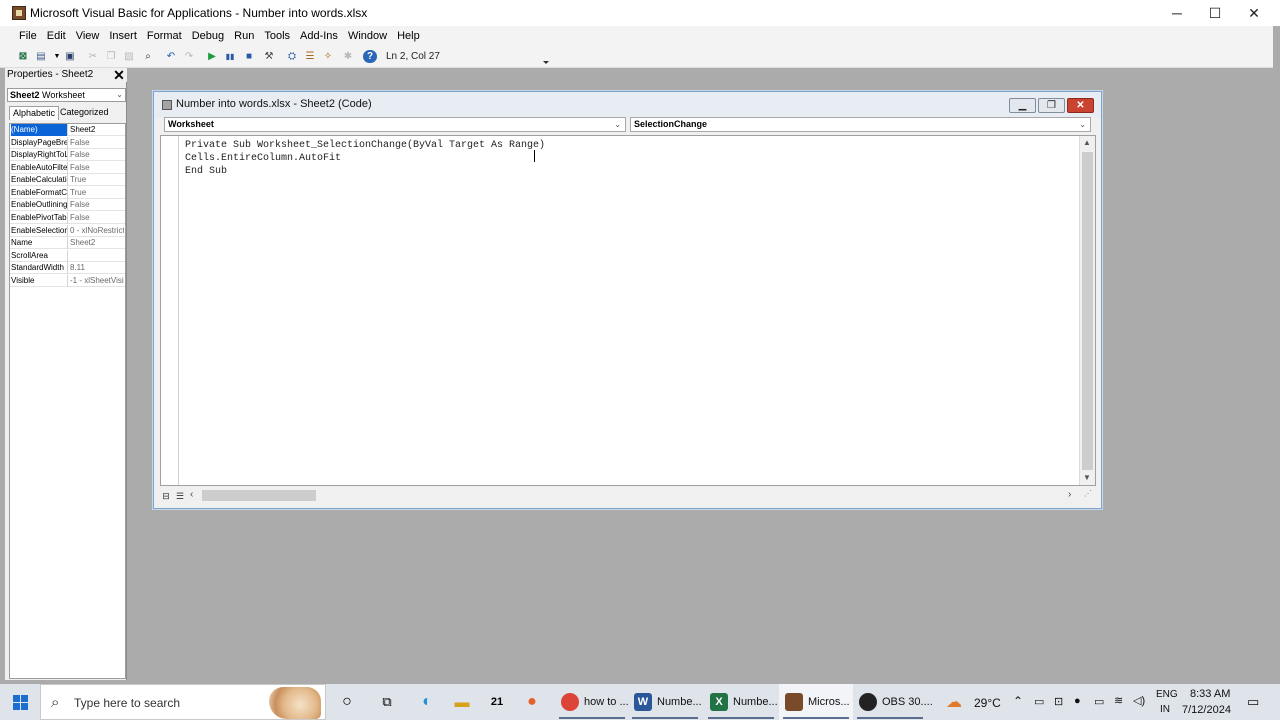  What do you see at coordinates (67, 155) in the screenshot?
I see `property-row: DisplayRightToLeftFalse` at bounding box center [67, 155].